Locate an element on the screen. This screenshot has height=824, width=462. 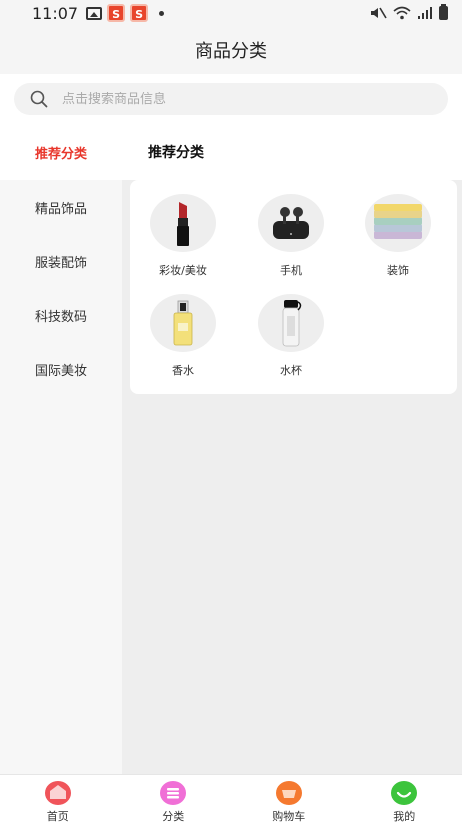
home-icon is located at coordinates (57, 793).